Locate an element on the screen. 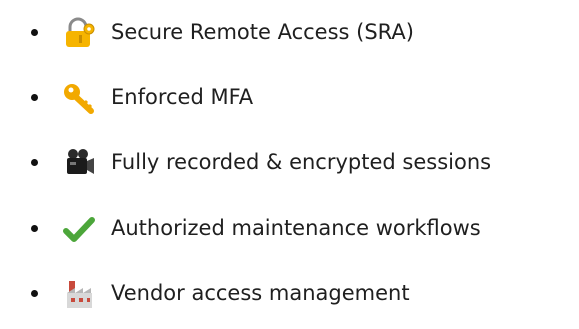 This screenshot has width=579, height=329. list-item-label: Secure Remote Access (SRA) is located at coordinates (262, 32).